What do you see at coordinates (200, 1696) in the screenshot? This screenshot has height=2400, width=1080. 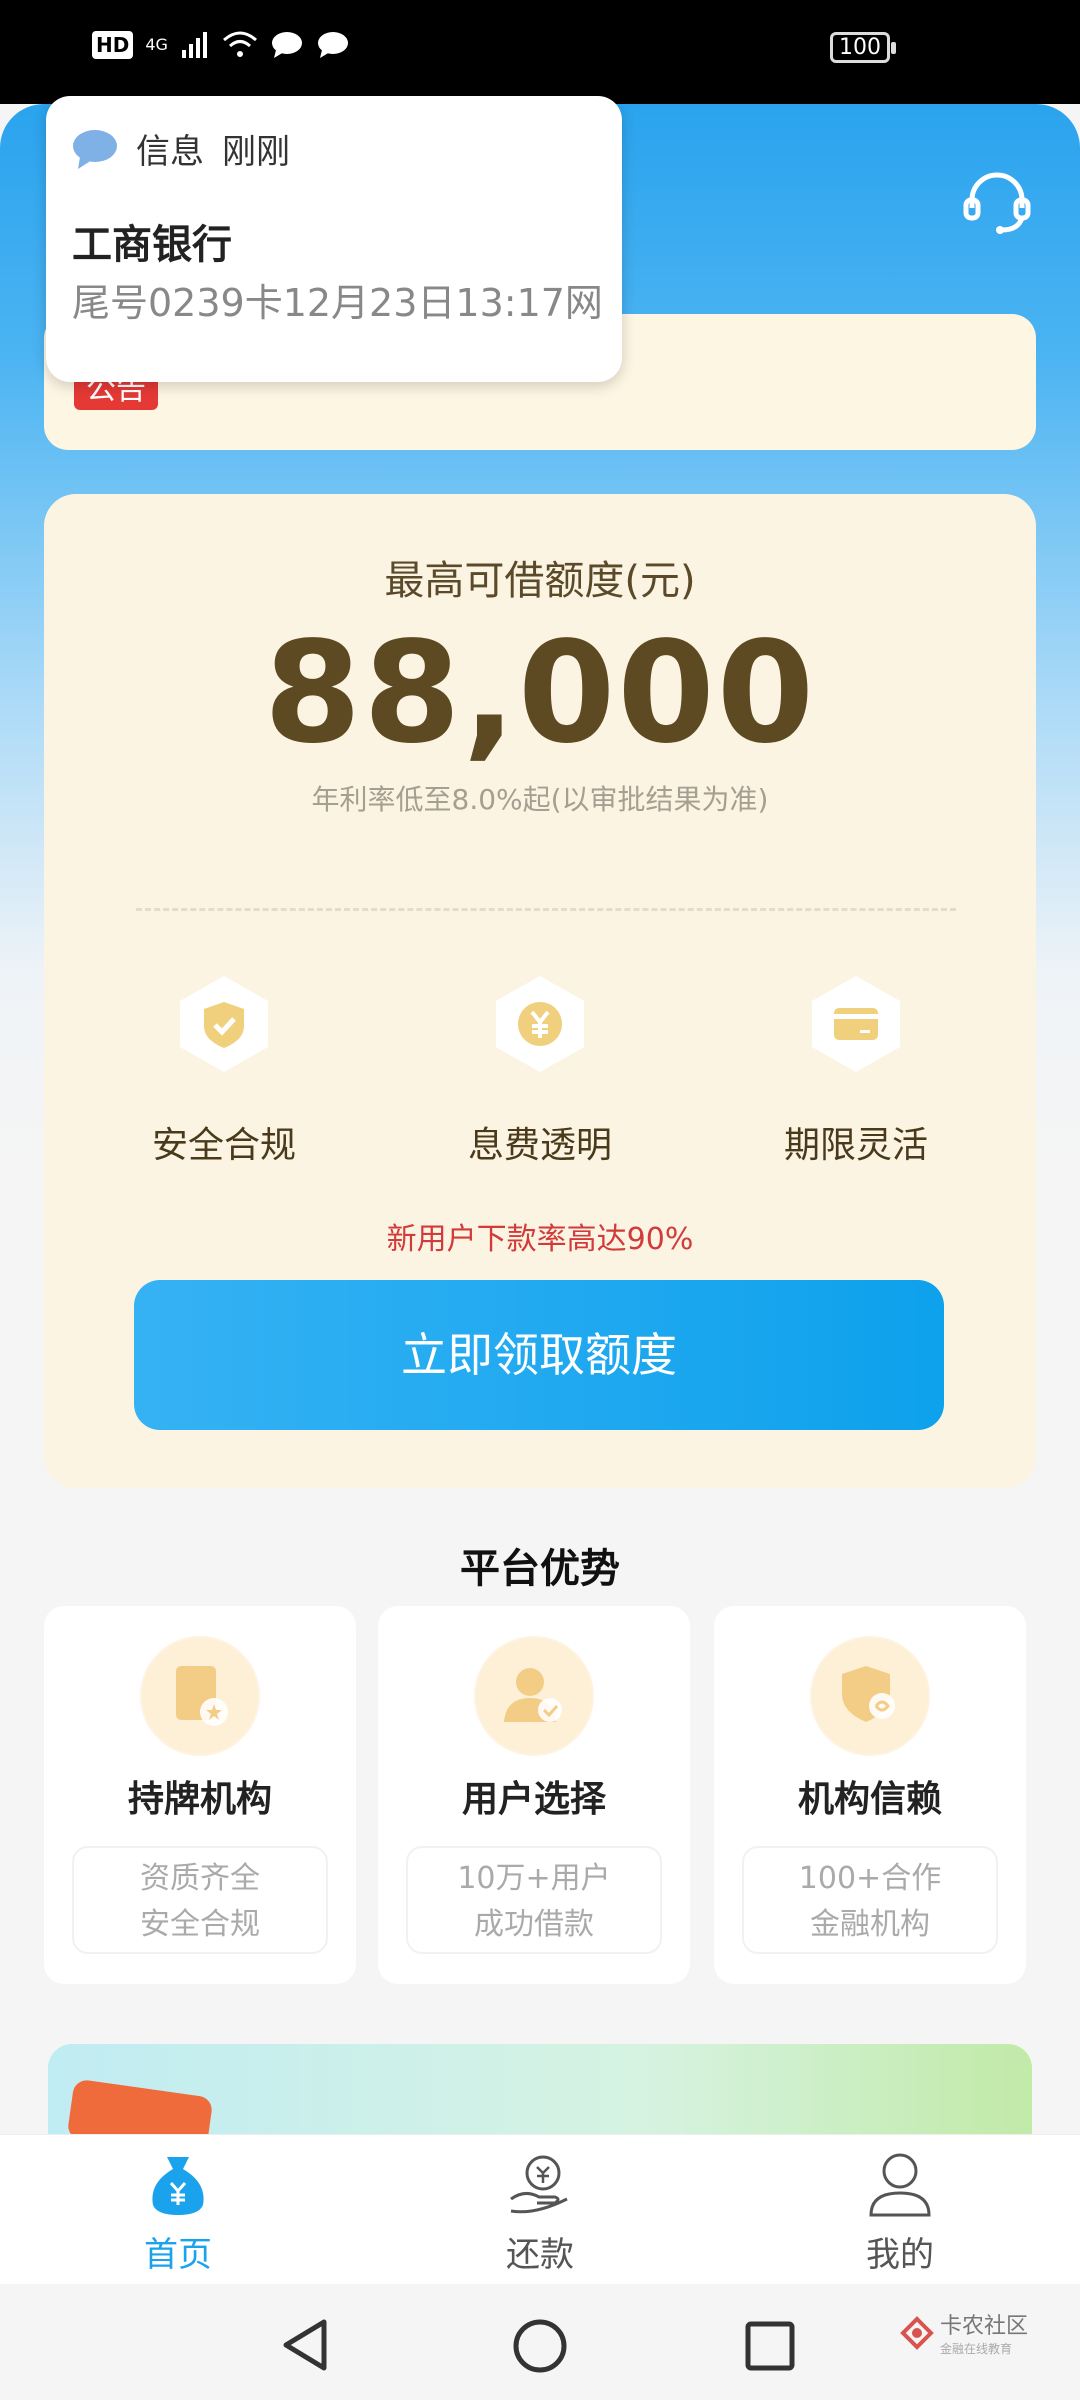 I see `licensed-institution-icon` at bounding box center [200, 1696].